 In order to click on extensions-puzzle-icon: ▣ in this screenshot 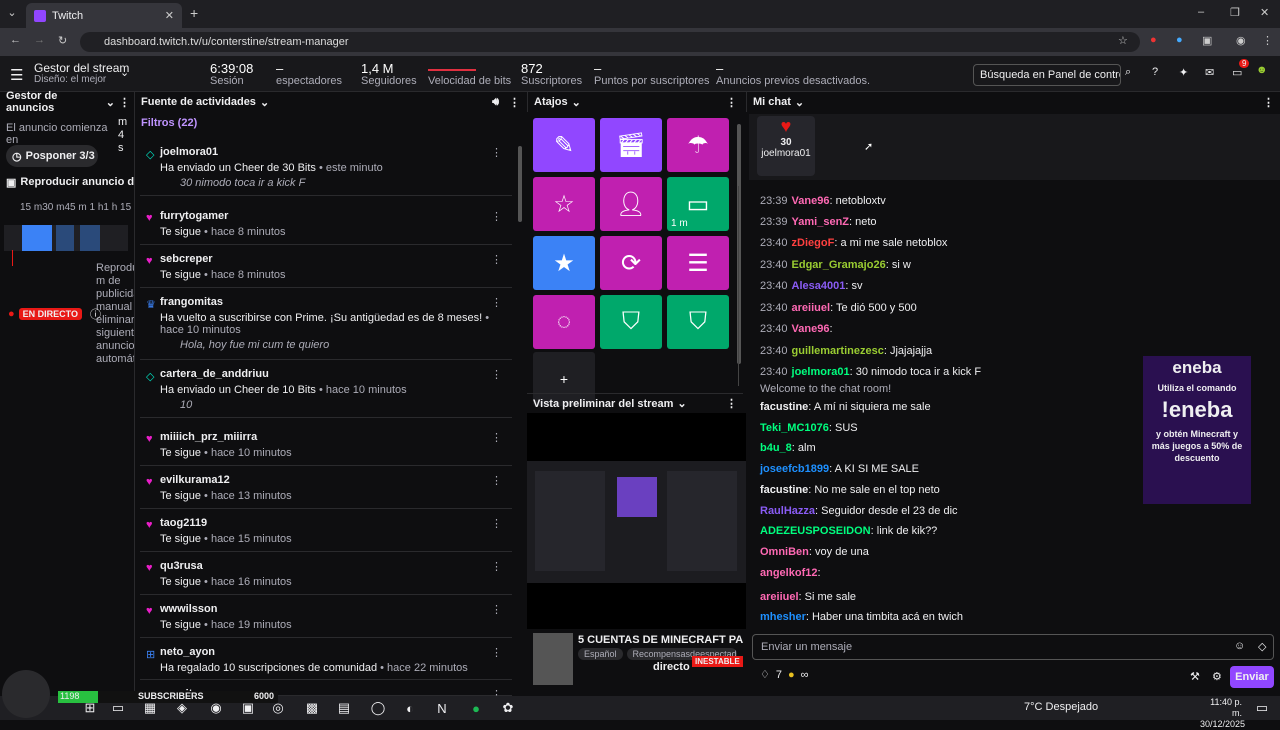, I will do `click(1207, 40)`.